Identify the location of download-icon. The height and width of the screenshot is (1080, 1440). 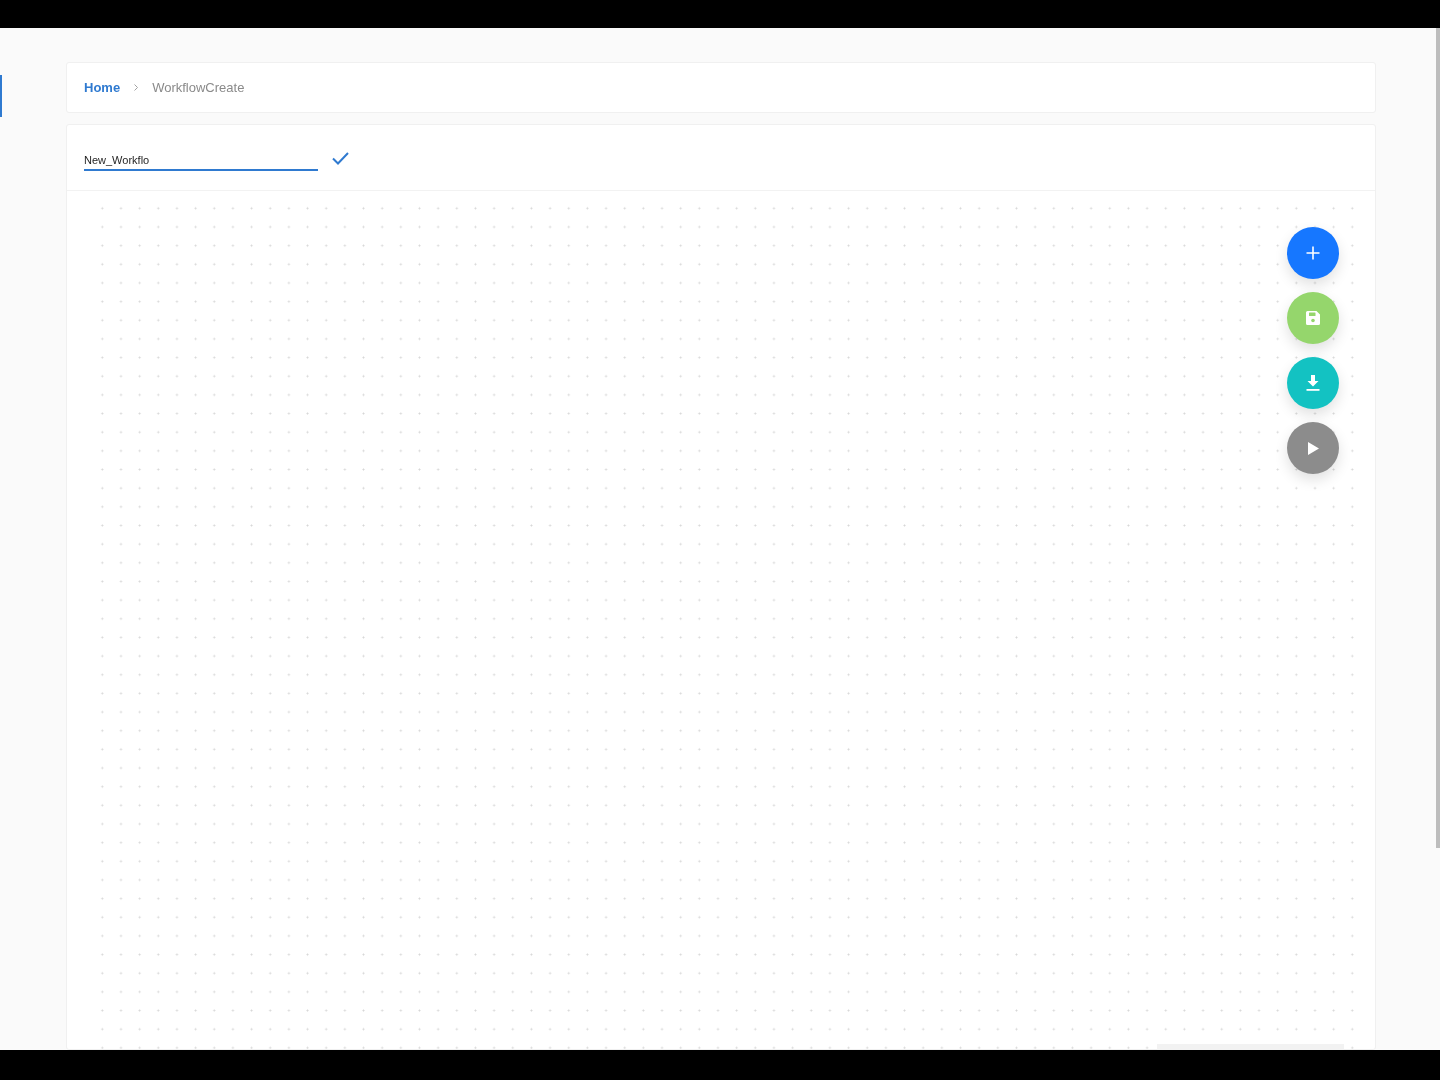
(1313, 383).